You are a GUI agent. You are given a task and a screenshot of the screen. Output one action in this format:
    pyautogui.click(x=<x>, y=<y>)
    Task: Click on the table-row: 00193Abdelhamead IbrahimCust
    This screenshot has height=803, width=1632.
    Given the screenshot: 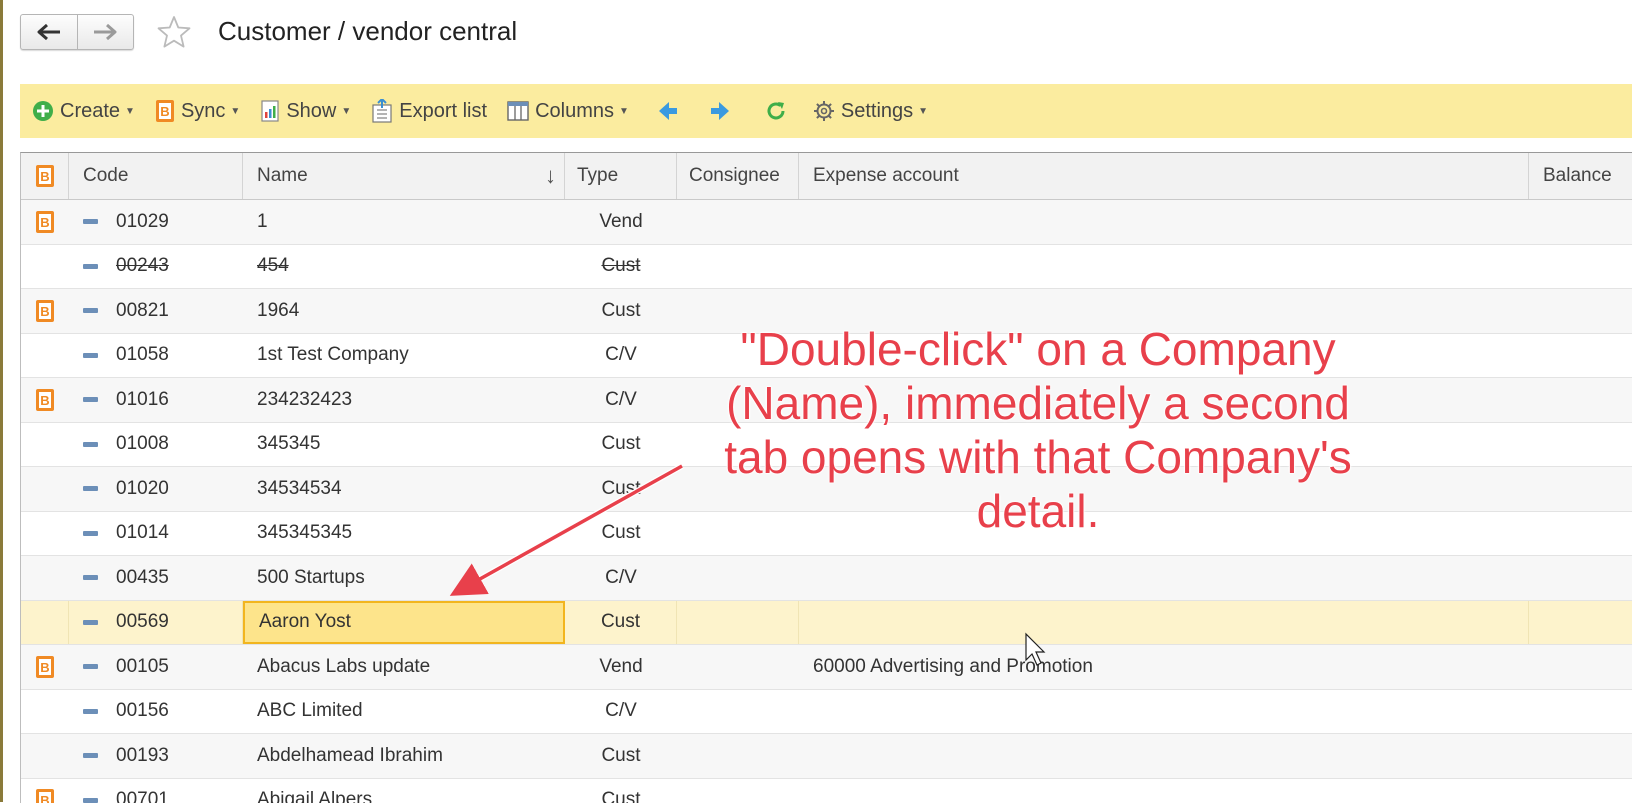 What is the action you would take?
    pyautogui.click(x=826, y=756)
    